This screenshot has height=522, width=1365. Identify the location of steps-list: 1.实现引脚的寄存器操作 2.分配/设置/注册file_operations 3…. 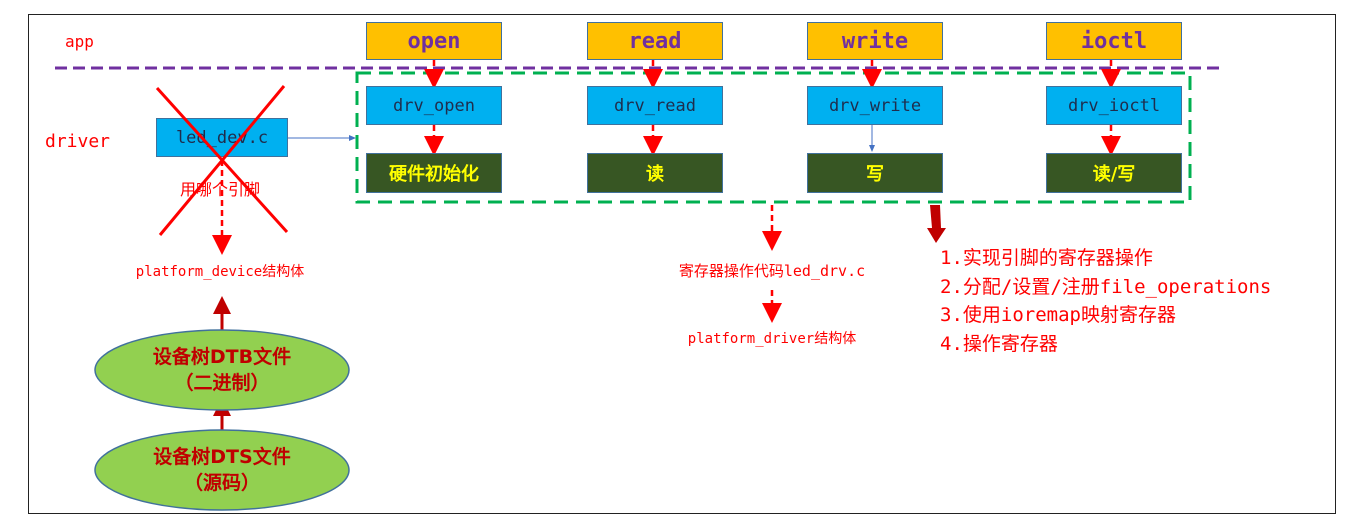
(1105, 301).